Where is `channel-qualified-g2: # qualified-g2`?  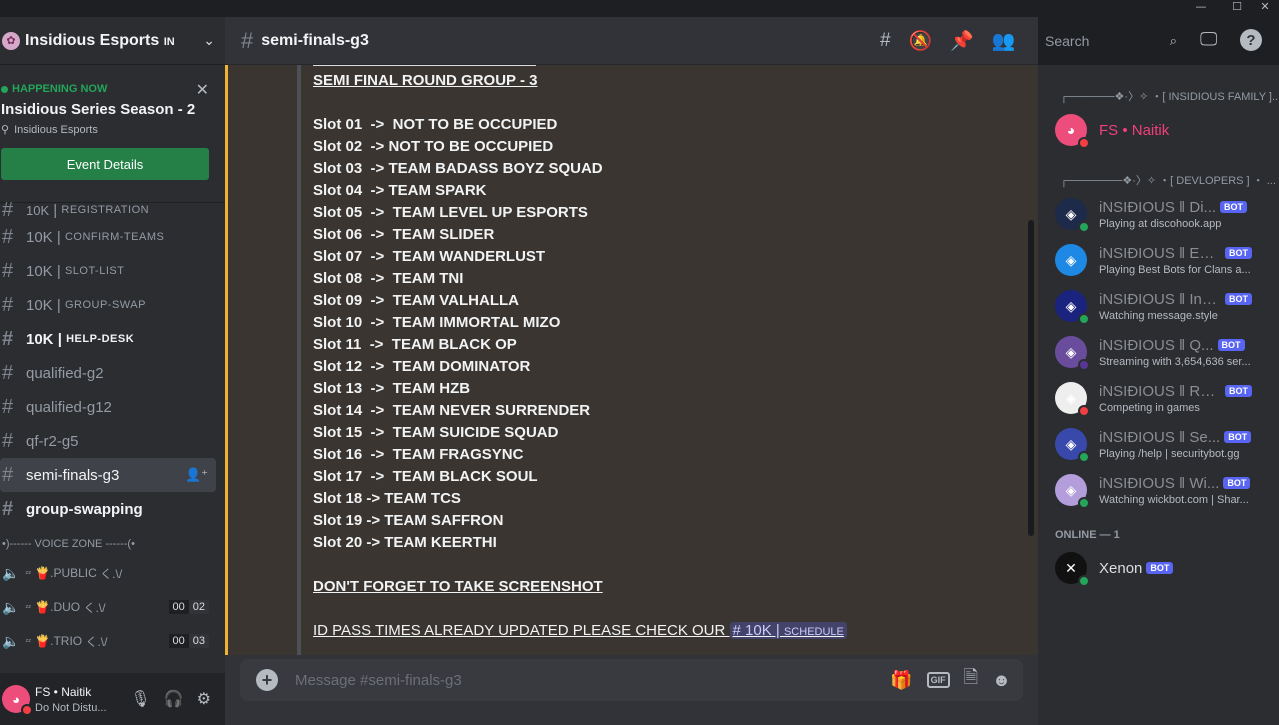
channel-qualified-g2: # qualified-g2 is located at coordinates (112, 373).